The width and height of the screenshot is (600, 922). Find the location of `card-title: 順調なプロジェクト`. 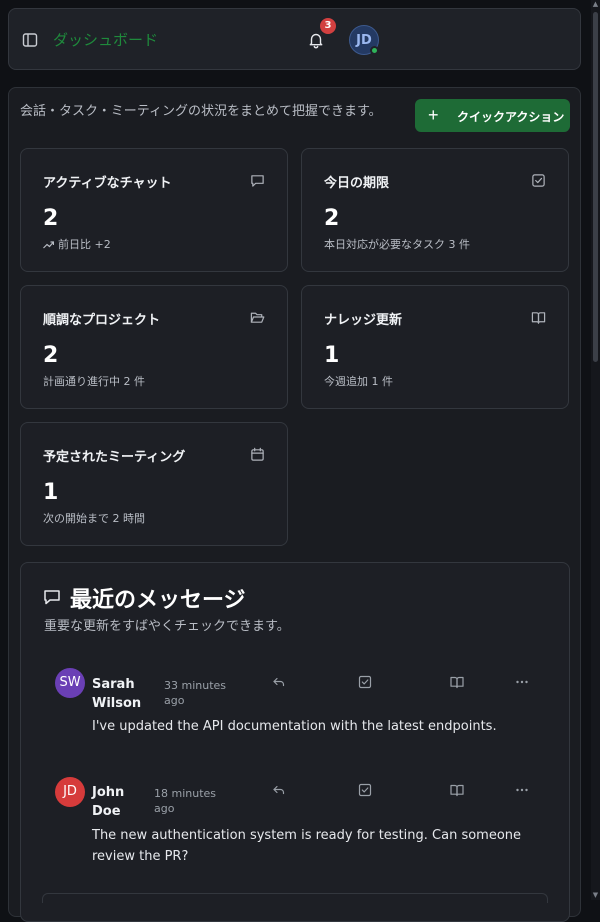

card-title: 順調なプロジェクト is located at coordinates (102, 320).